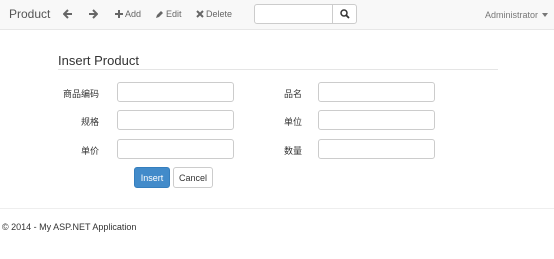 The width and height of the screenshot is (554, 259). What do you see at coordinates (292, 94) in the screenshot?
I see `label-product-name: 品名` at bounding box center [292, 94].